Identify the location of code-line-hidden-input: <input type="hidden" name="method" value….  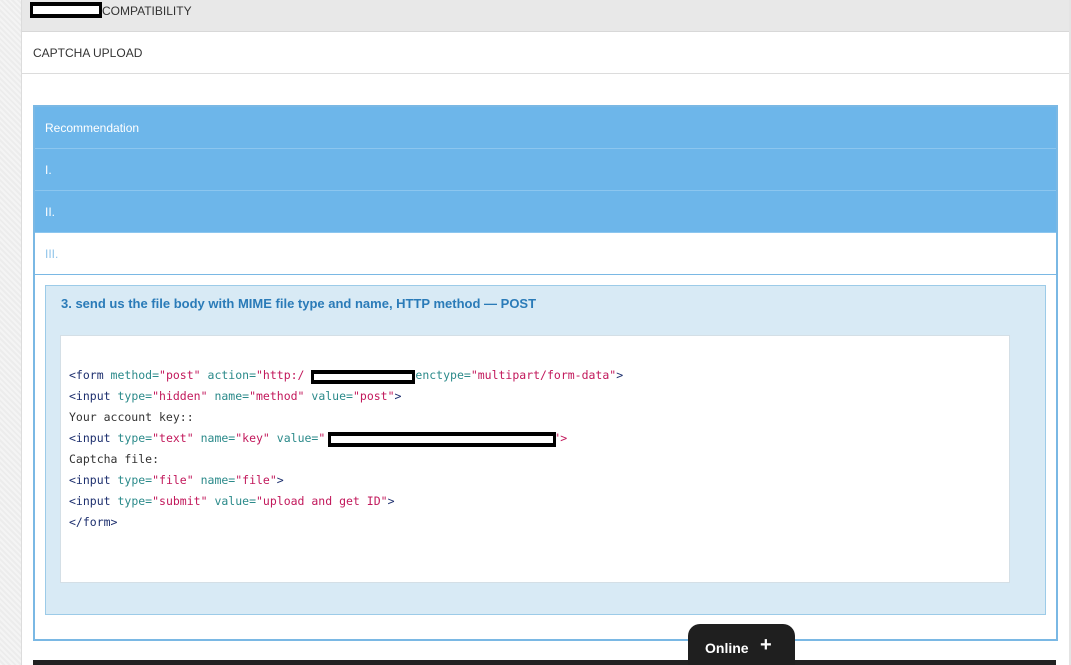
(235, 396).